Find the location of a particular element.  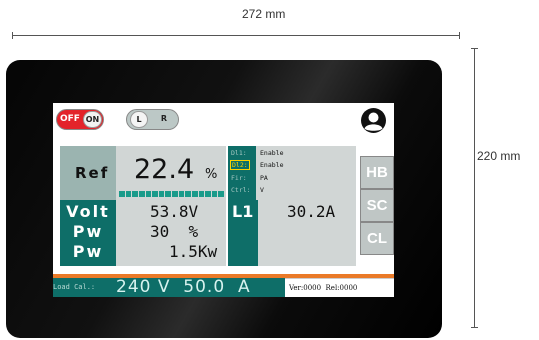

status-key: Ctrl: is located at coordinates (241, 190).